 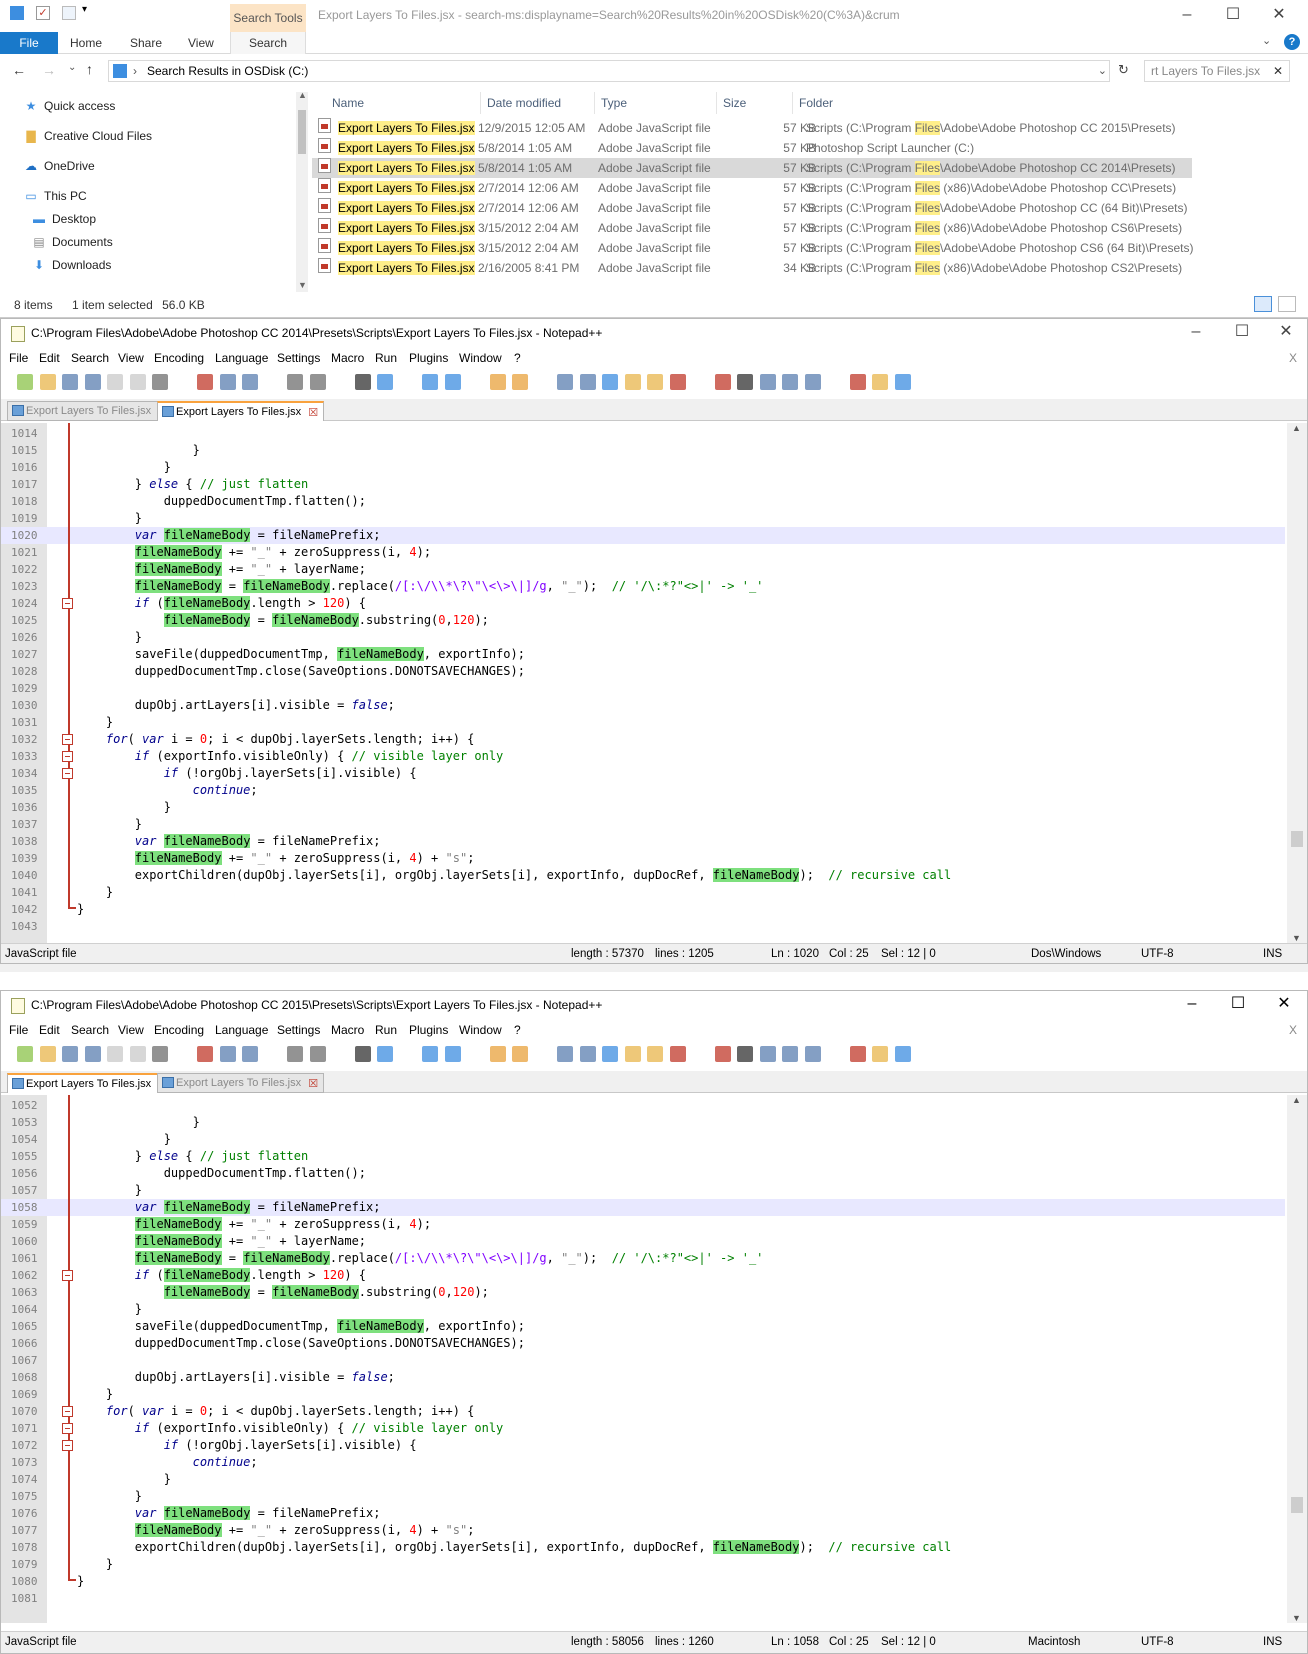 What do you see at coordinates (722, 1054) in the screenshot?
I see `record-macro-icon` at bounding box center [722, 1054].